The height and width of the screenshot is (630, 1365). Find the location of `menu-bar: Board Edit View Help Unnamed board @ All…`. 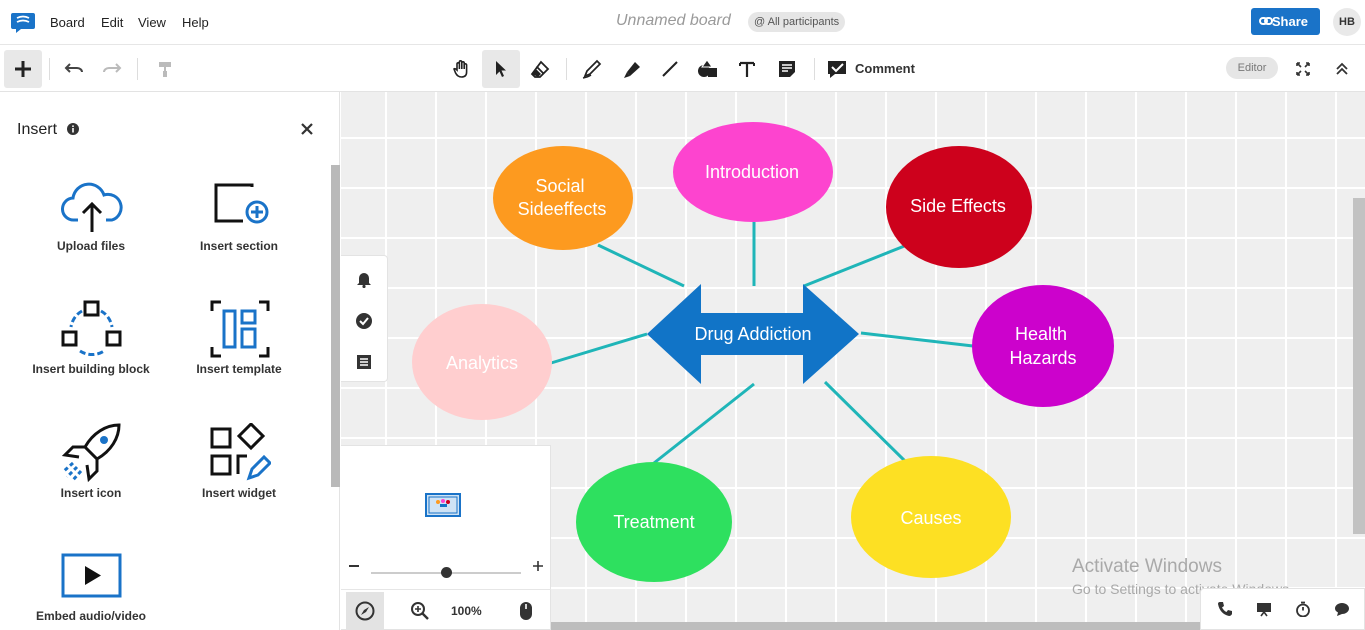

menu-bar: Board Edit View Help Unnamed board @ All… is located at coordinates (682, 22).